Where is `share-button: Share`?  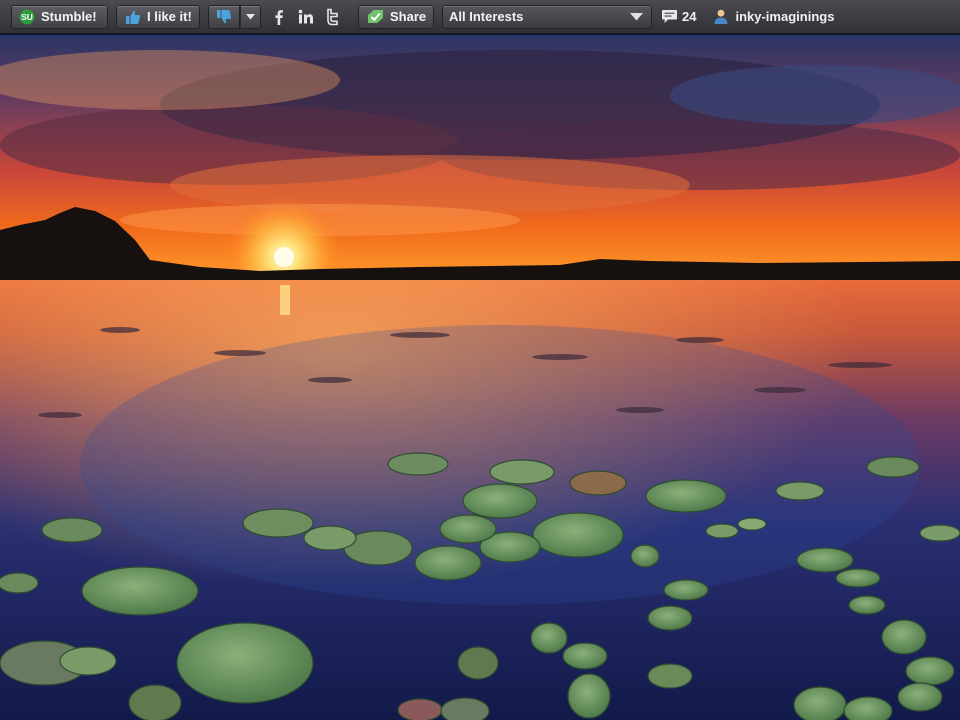 share-button: Share is located at coordinates (396, 16).